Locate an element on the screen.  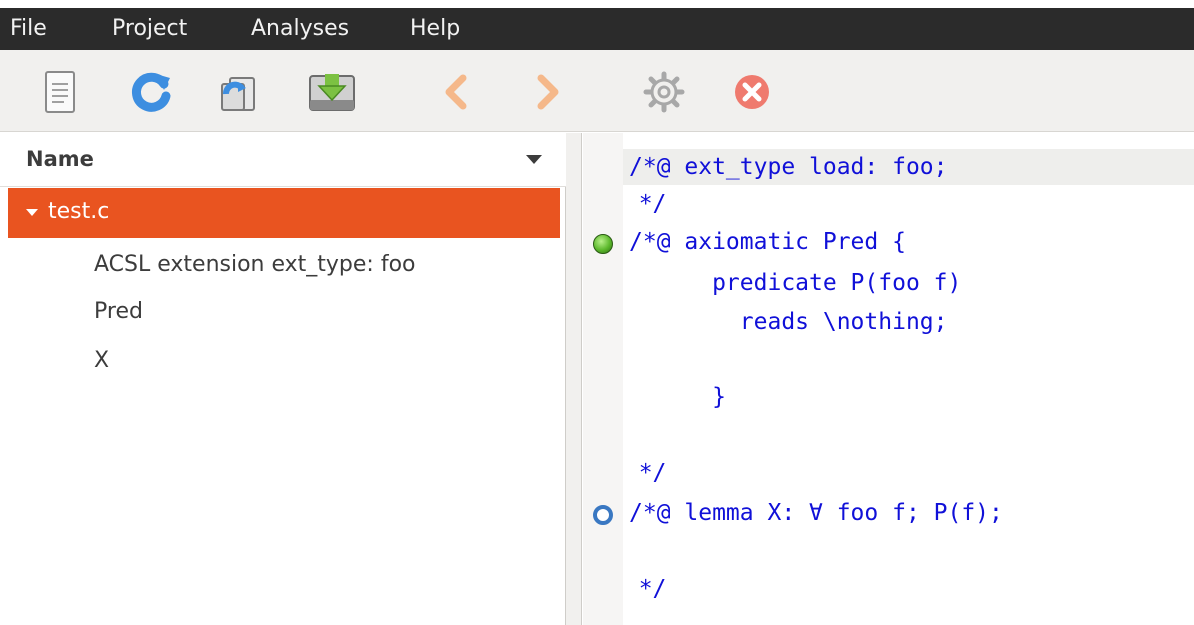
valid-status-icon is located at coordinates (603, 244).